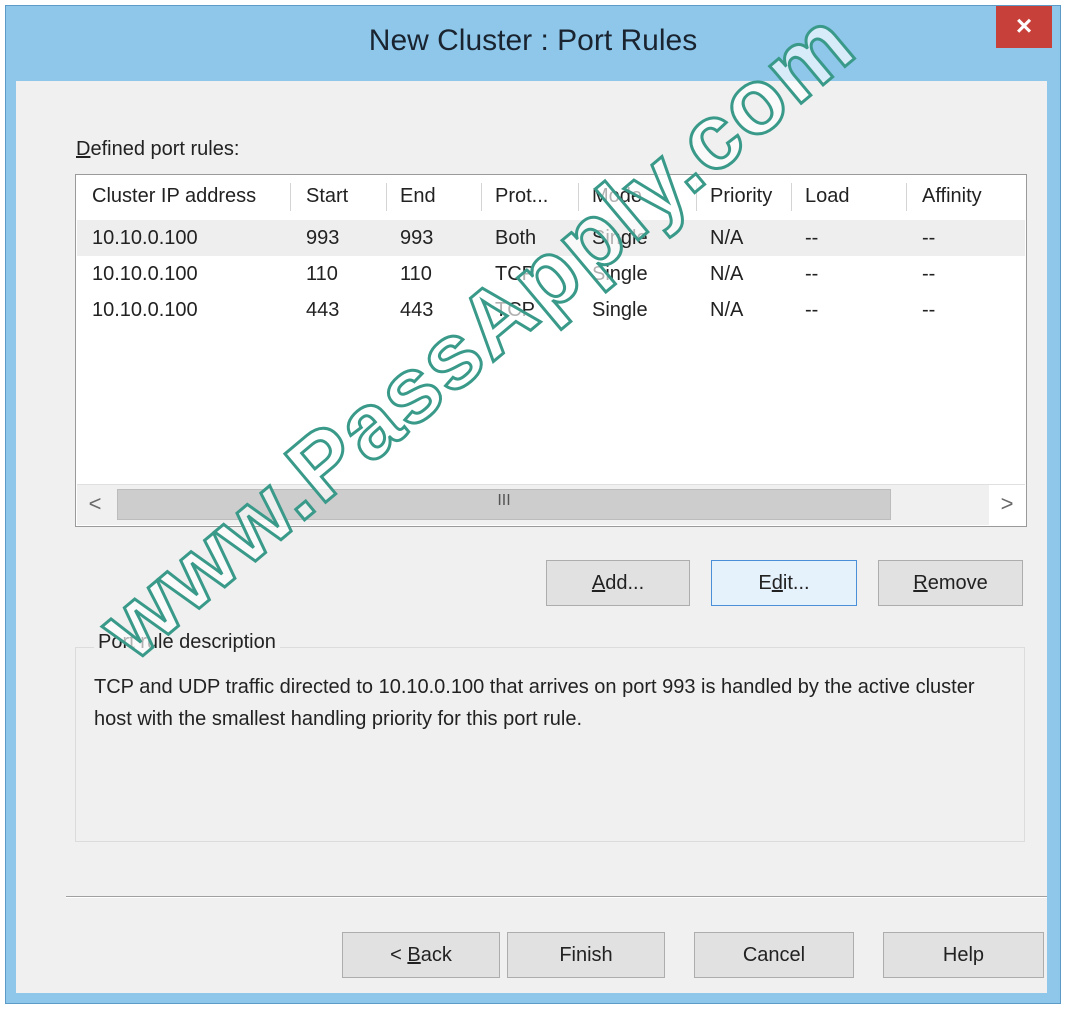  Describe the element at coordinates (174, 196) in the screenshot. I see `column-header-cluster-ip: Cluster IP address` at that location.